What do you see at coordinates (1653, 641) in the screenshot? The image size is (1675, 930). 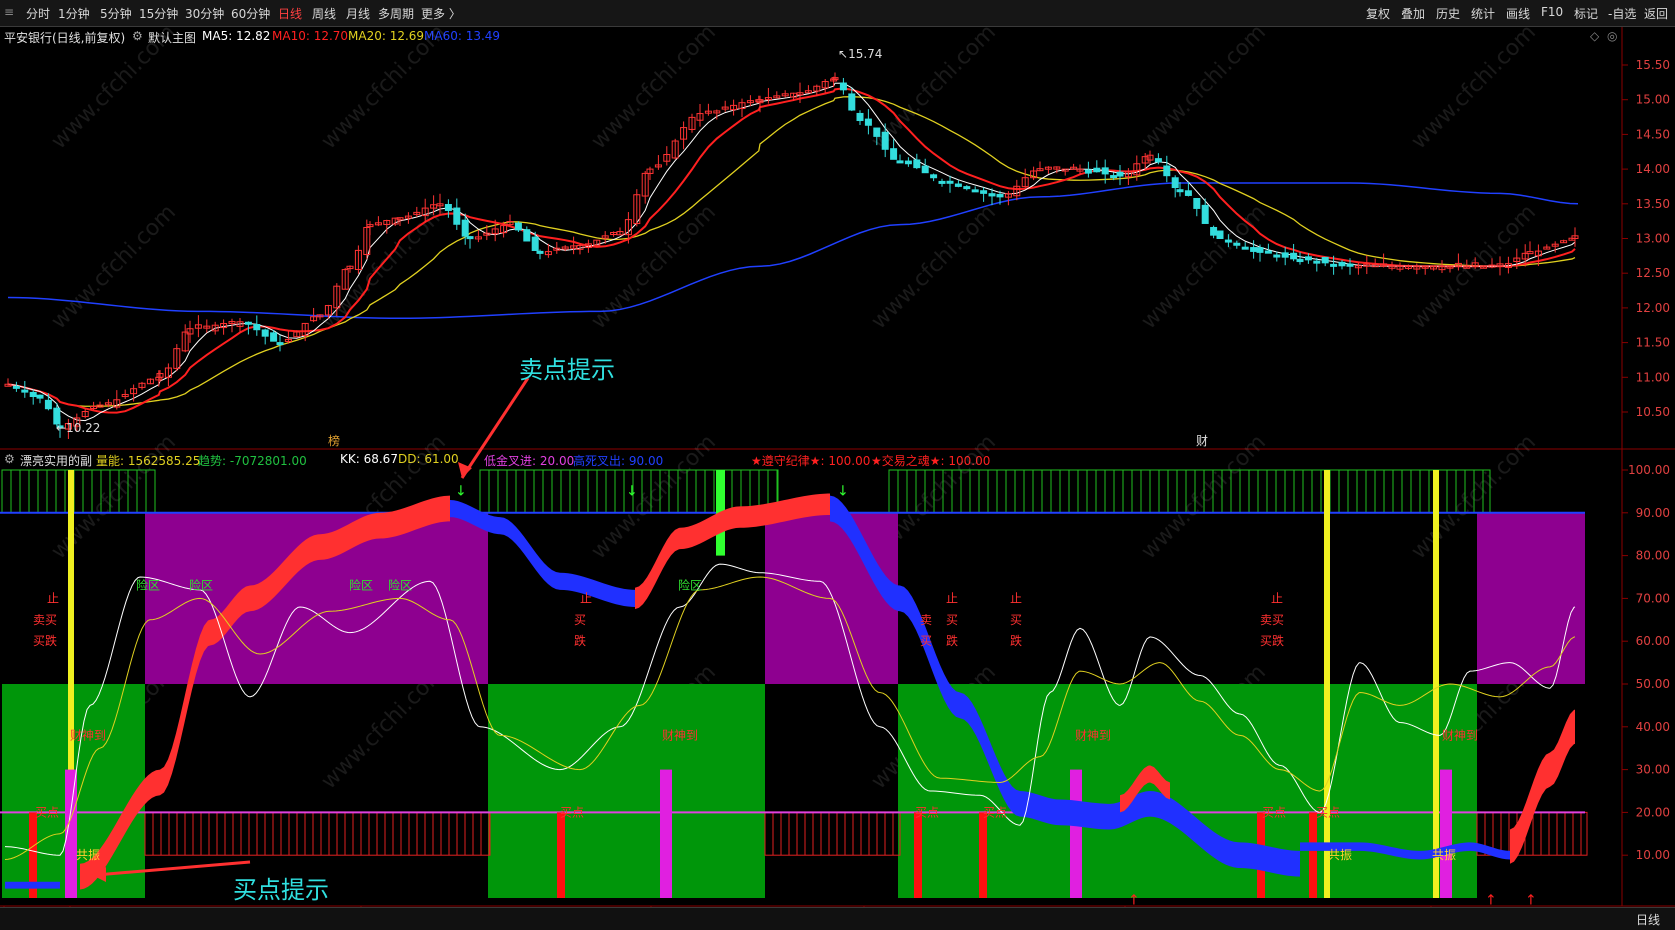 I see `sub-tick-label: 60.00` at bounding box center [1653, 641].